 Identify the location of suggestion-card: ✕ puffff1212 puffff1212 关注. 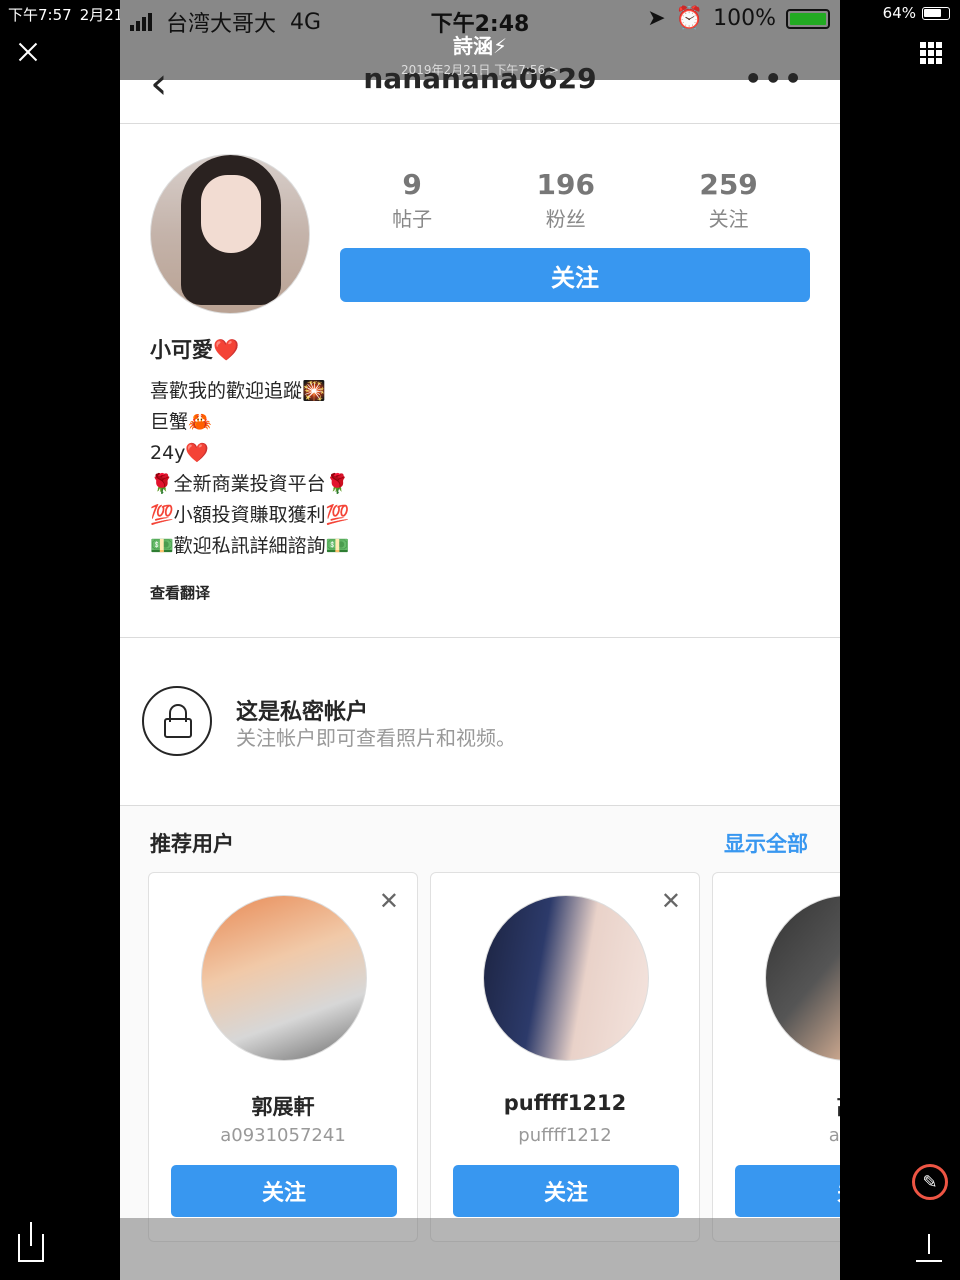
(565, 1057).